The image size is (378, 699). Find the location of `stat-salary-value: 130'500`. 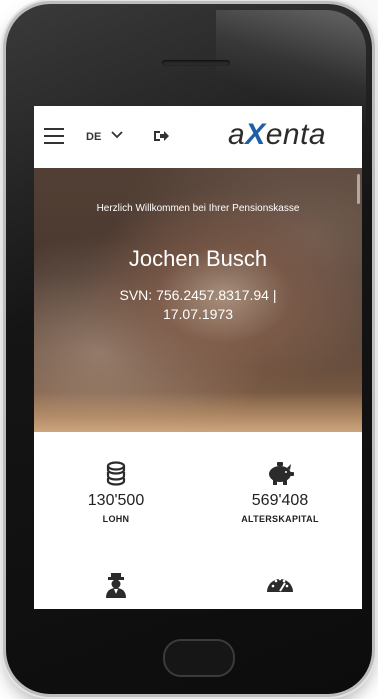

stat-salary-value: 130'500 is located at coordinates (116, 500).